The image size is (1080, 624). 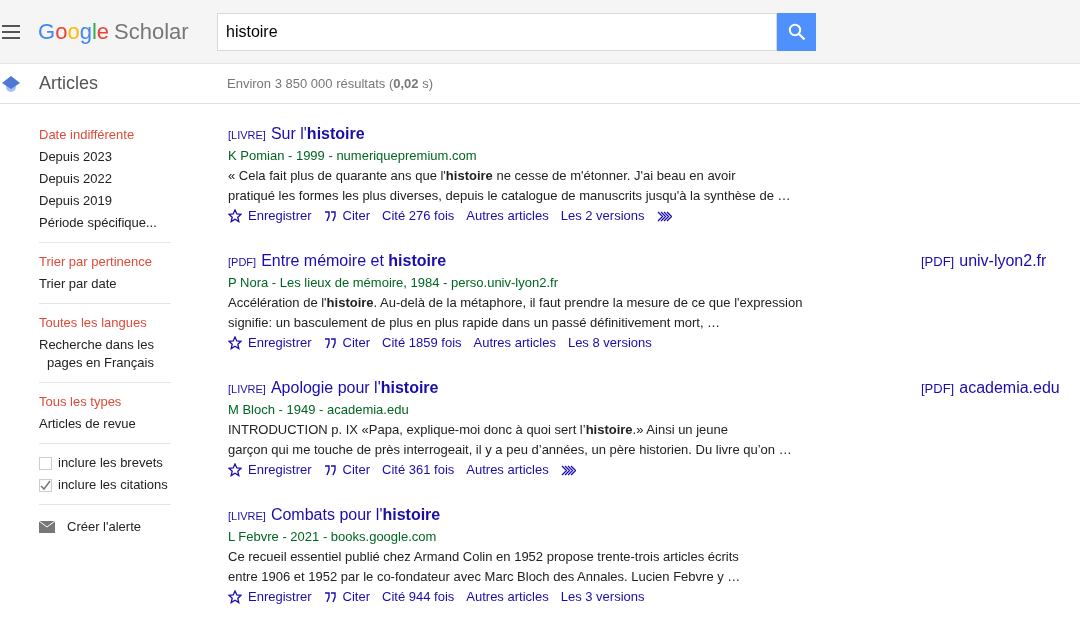 What do you see at coordinates (482, 176) in the screenshot?
I see `snippet-line: « Cela fait plus de quarante ans que l'histoire ne cesse de m'étonner. J'ai beau en avoir` at bounding box center [482, 176].